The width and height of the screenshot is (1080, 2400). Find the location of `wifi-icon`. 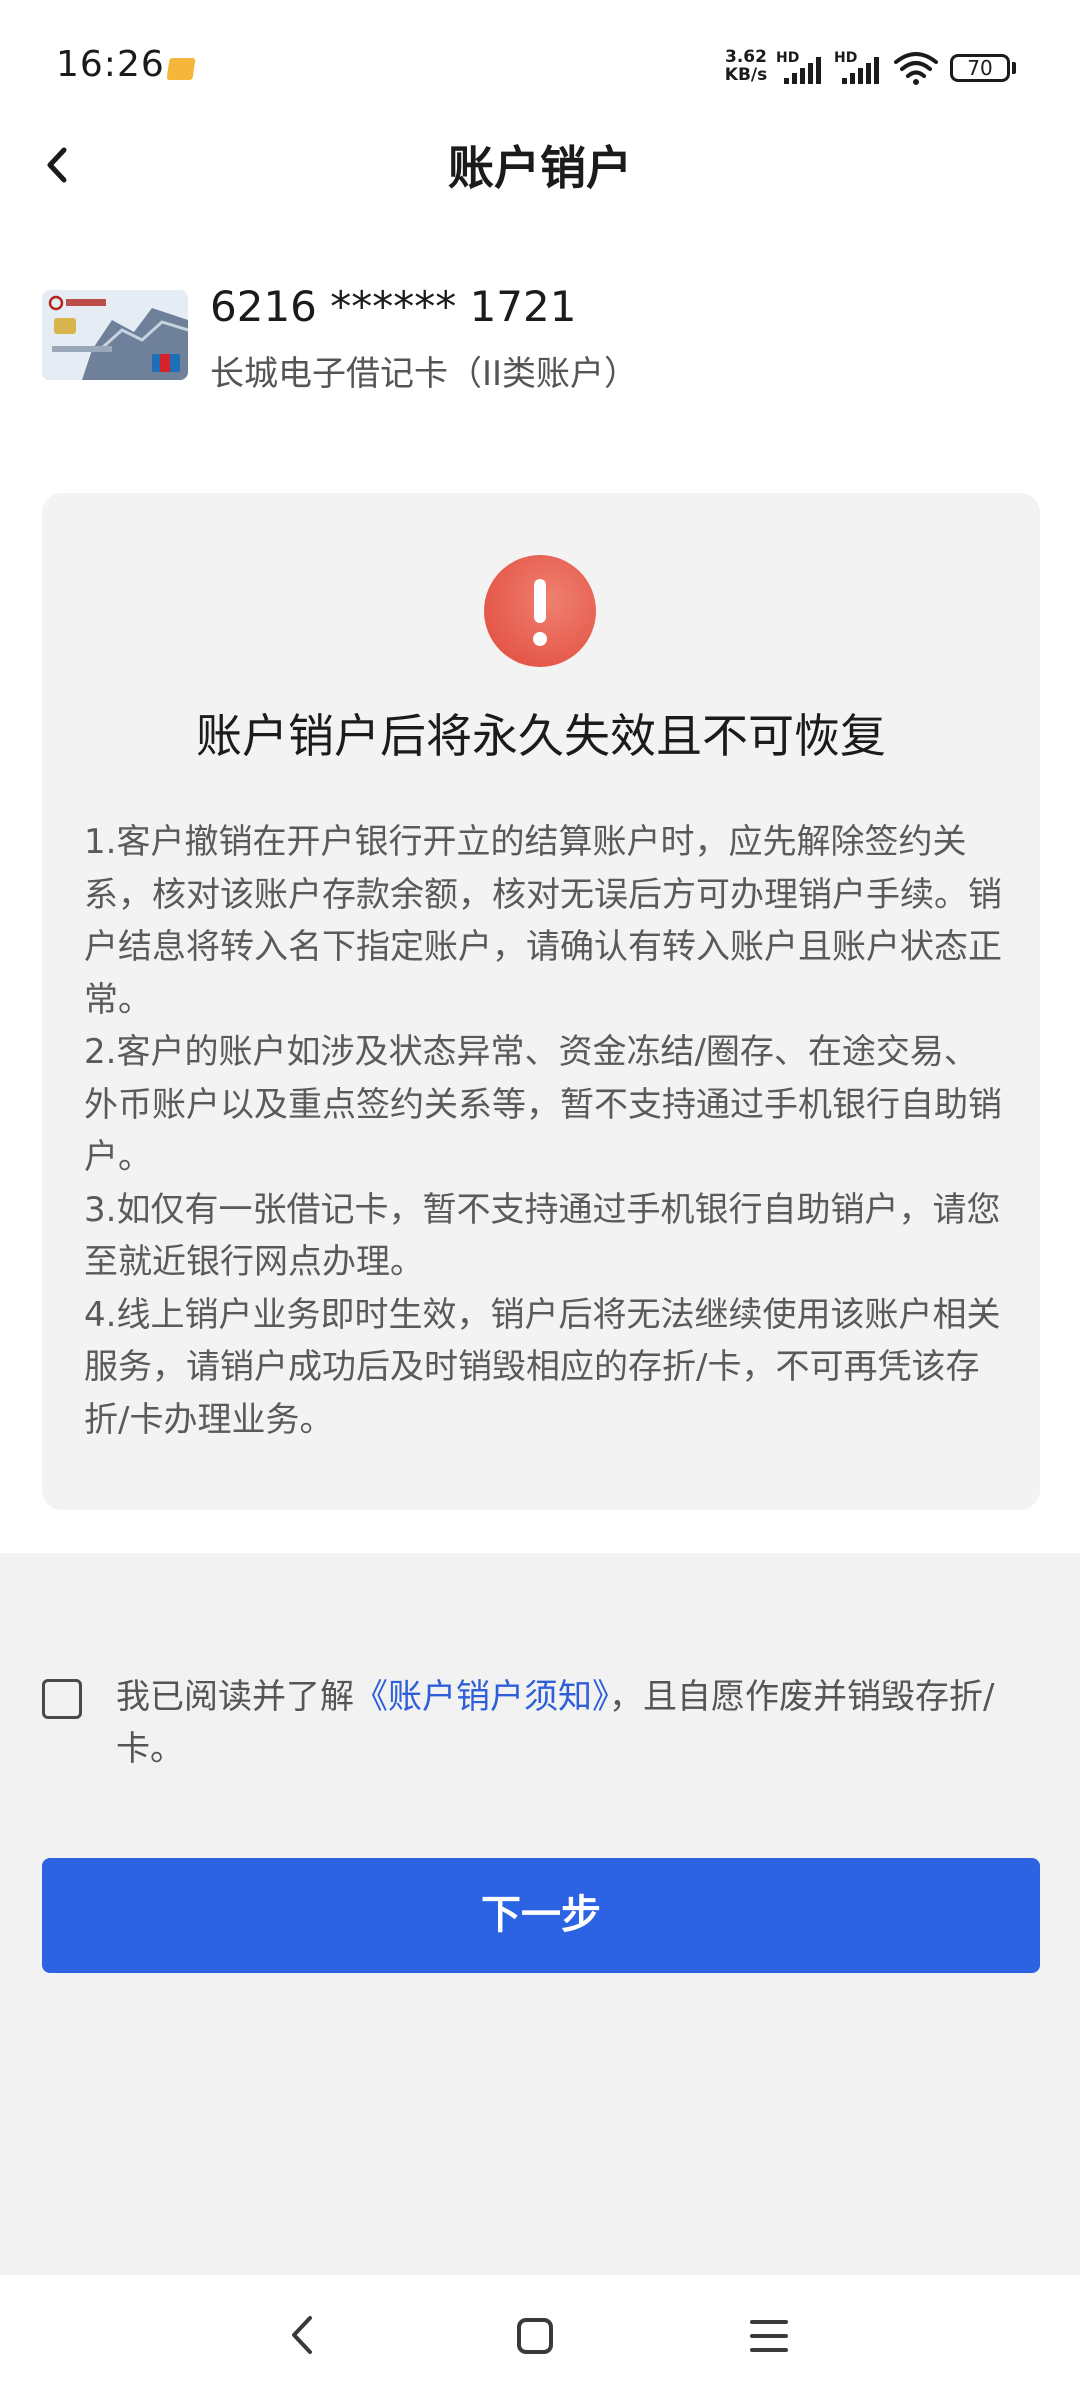

wifi-icon is located at coordinates (916, 68).